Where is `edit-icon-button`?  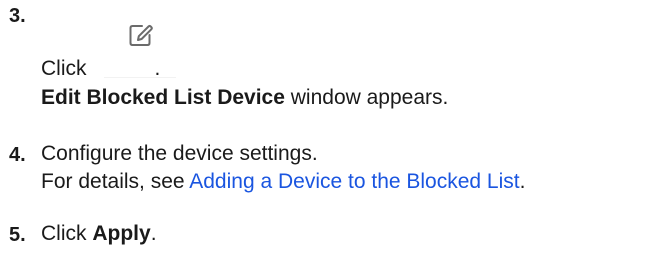 edit-icon-button is located at coordinates (141, 31).